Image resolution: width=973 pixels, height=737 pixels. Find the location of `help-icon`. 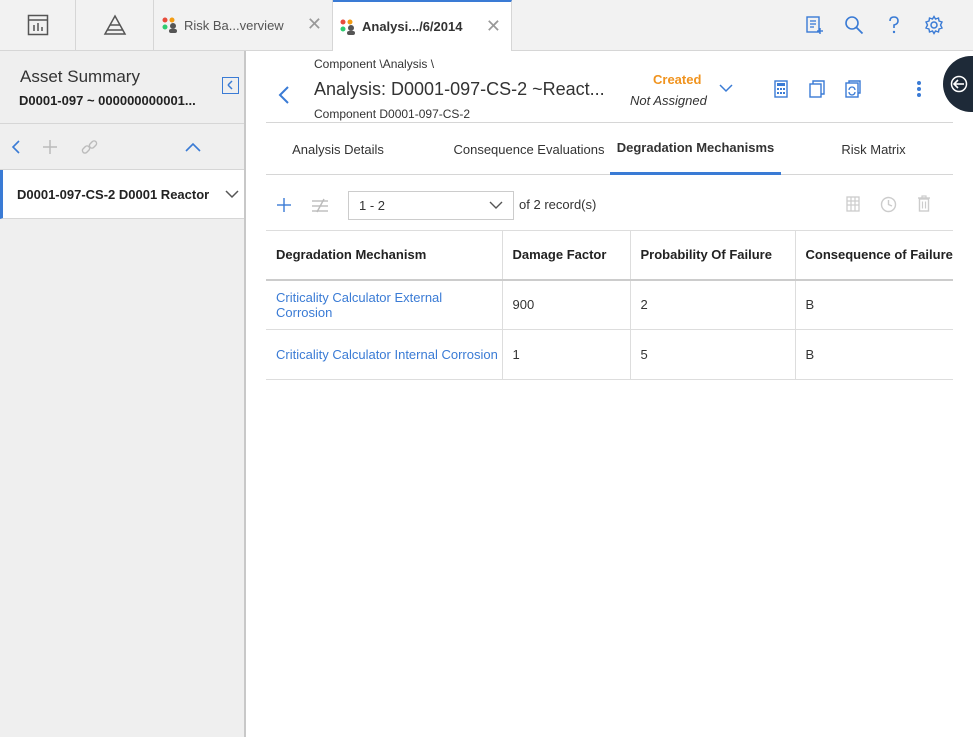

help-icon is located at coordinates (894, 25).